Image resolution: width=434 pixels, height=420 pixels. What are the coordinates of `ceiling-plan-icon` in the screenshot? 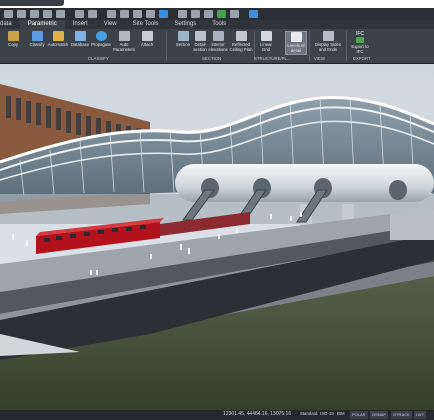 It's located at (241, 36).